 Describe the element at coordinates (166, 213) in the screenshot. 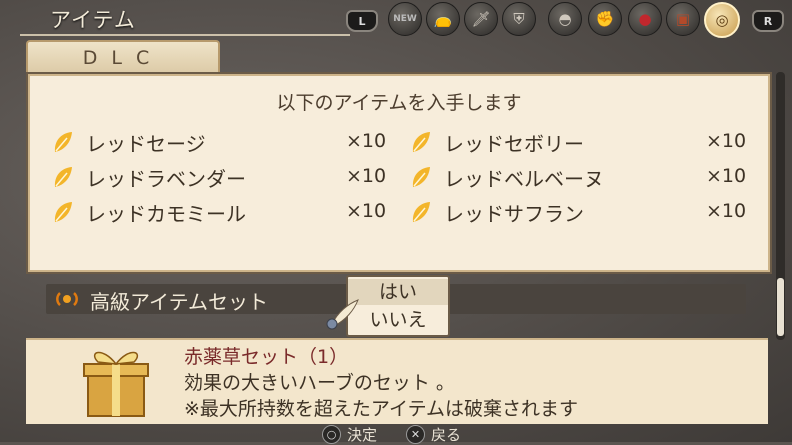

I see `item-name: レッドカモミール` at that location.